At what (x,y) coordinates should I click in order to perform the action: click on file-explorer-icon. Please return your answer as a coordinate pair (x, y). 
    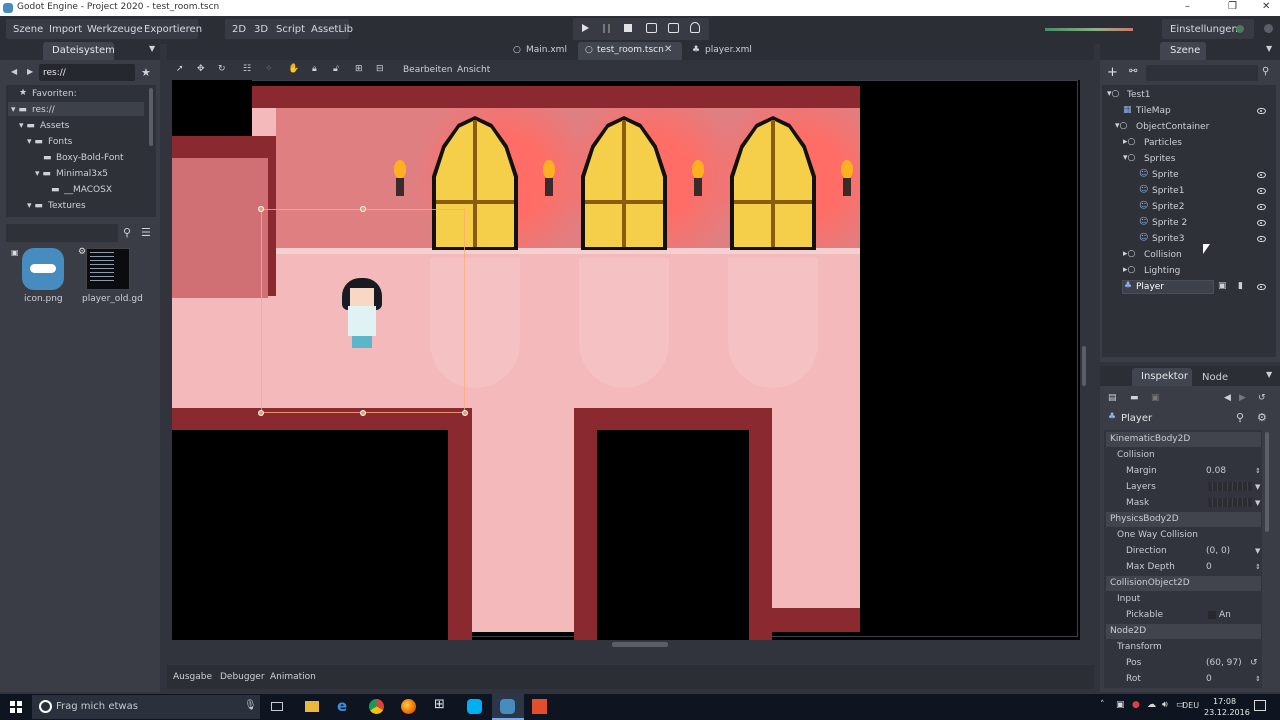
    Looking at the image, I should click on (312, 706).